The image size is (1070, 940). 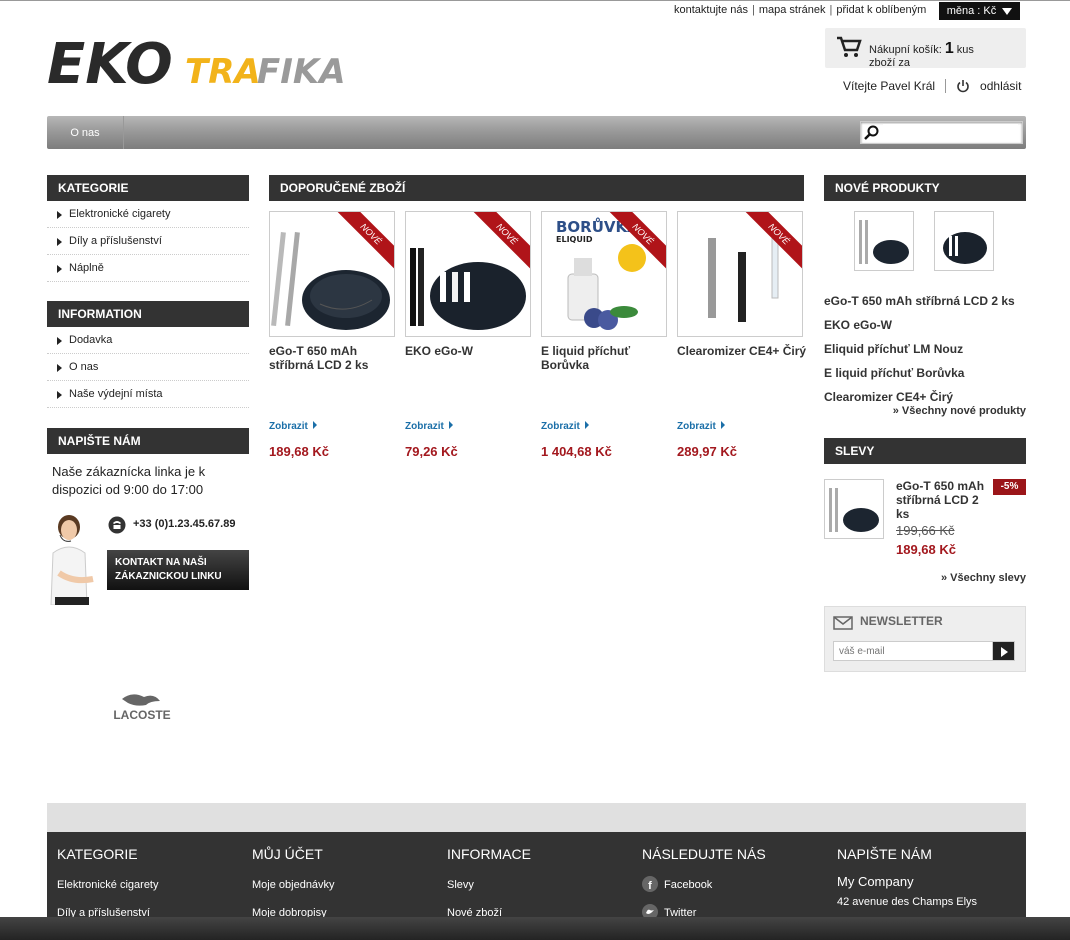 I want to click on sale-heading: SLEVY, so click(x=925, y=451).